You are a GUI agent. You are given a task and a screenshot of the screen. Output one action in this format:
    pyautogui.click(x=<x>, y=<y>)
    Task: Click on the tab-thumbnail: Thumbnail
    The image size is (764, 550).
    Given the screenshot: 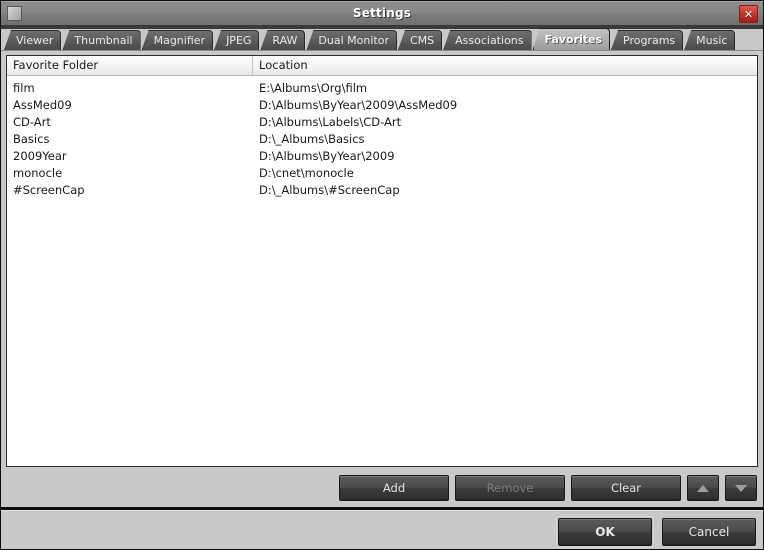 What is the action you would take?
    pyautogui.click(x=101, y=40)
    